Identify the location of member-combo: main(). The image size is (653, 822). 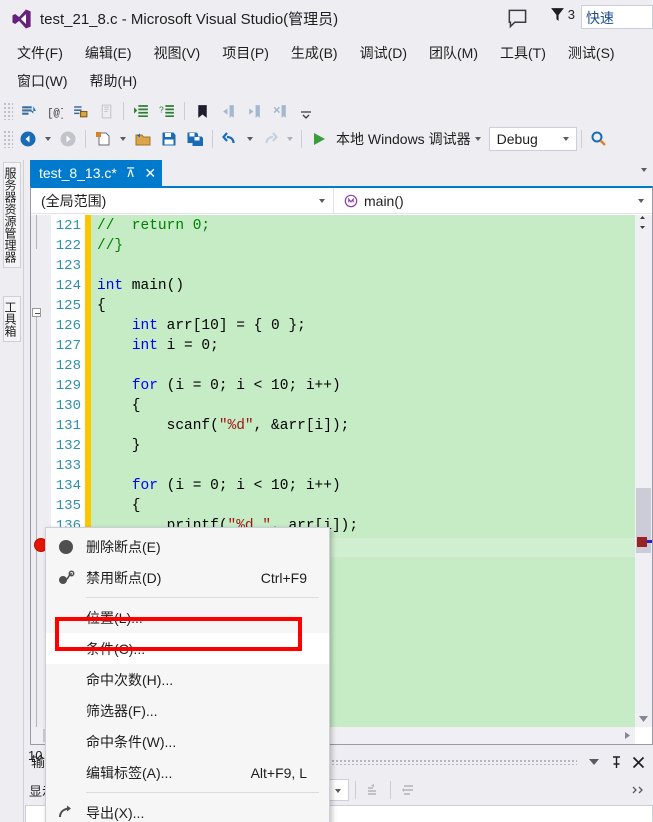
(493, 201).